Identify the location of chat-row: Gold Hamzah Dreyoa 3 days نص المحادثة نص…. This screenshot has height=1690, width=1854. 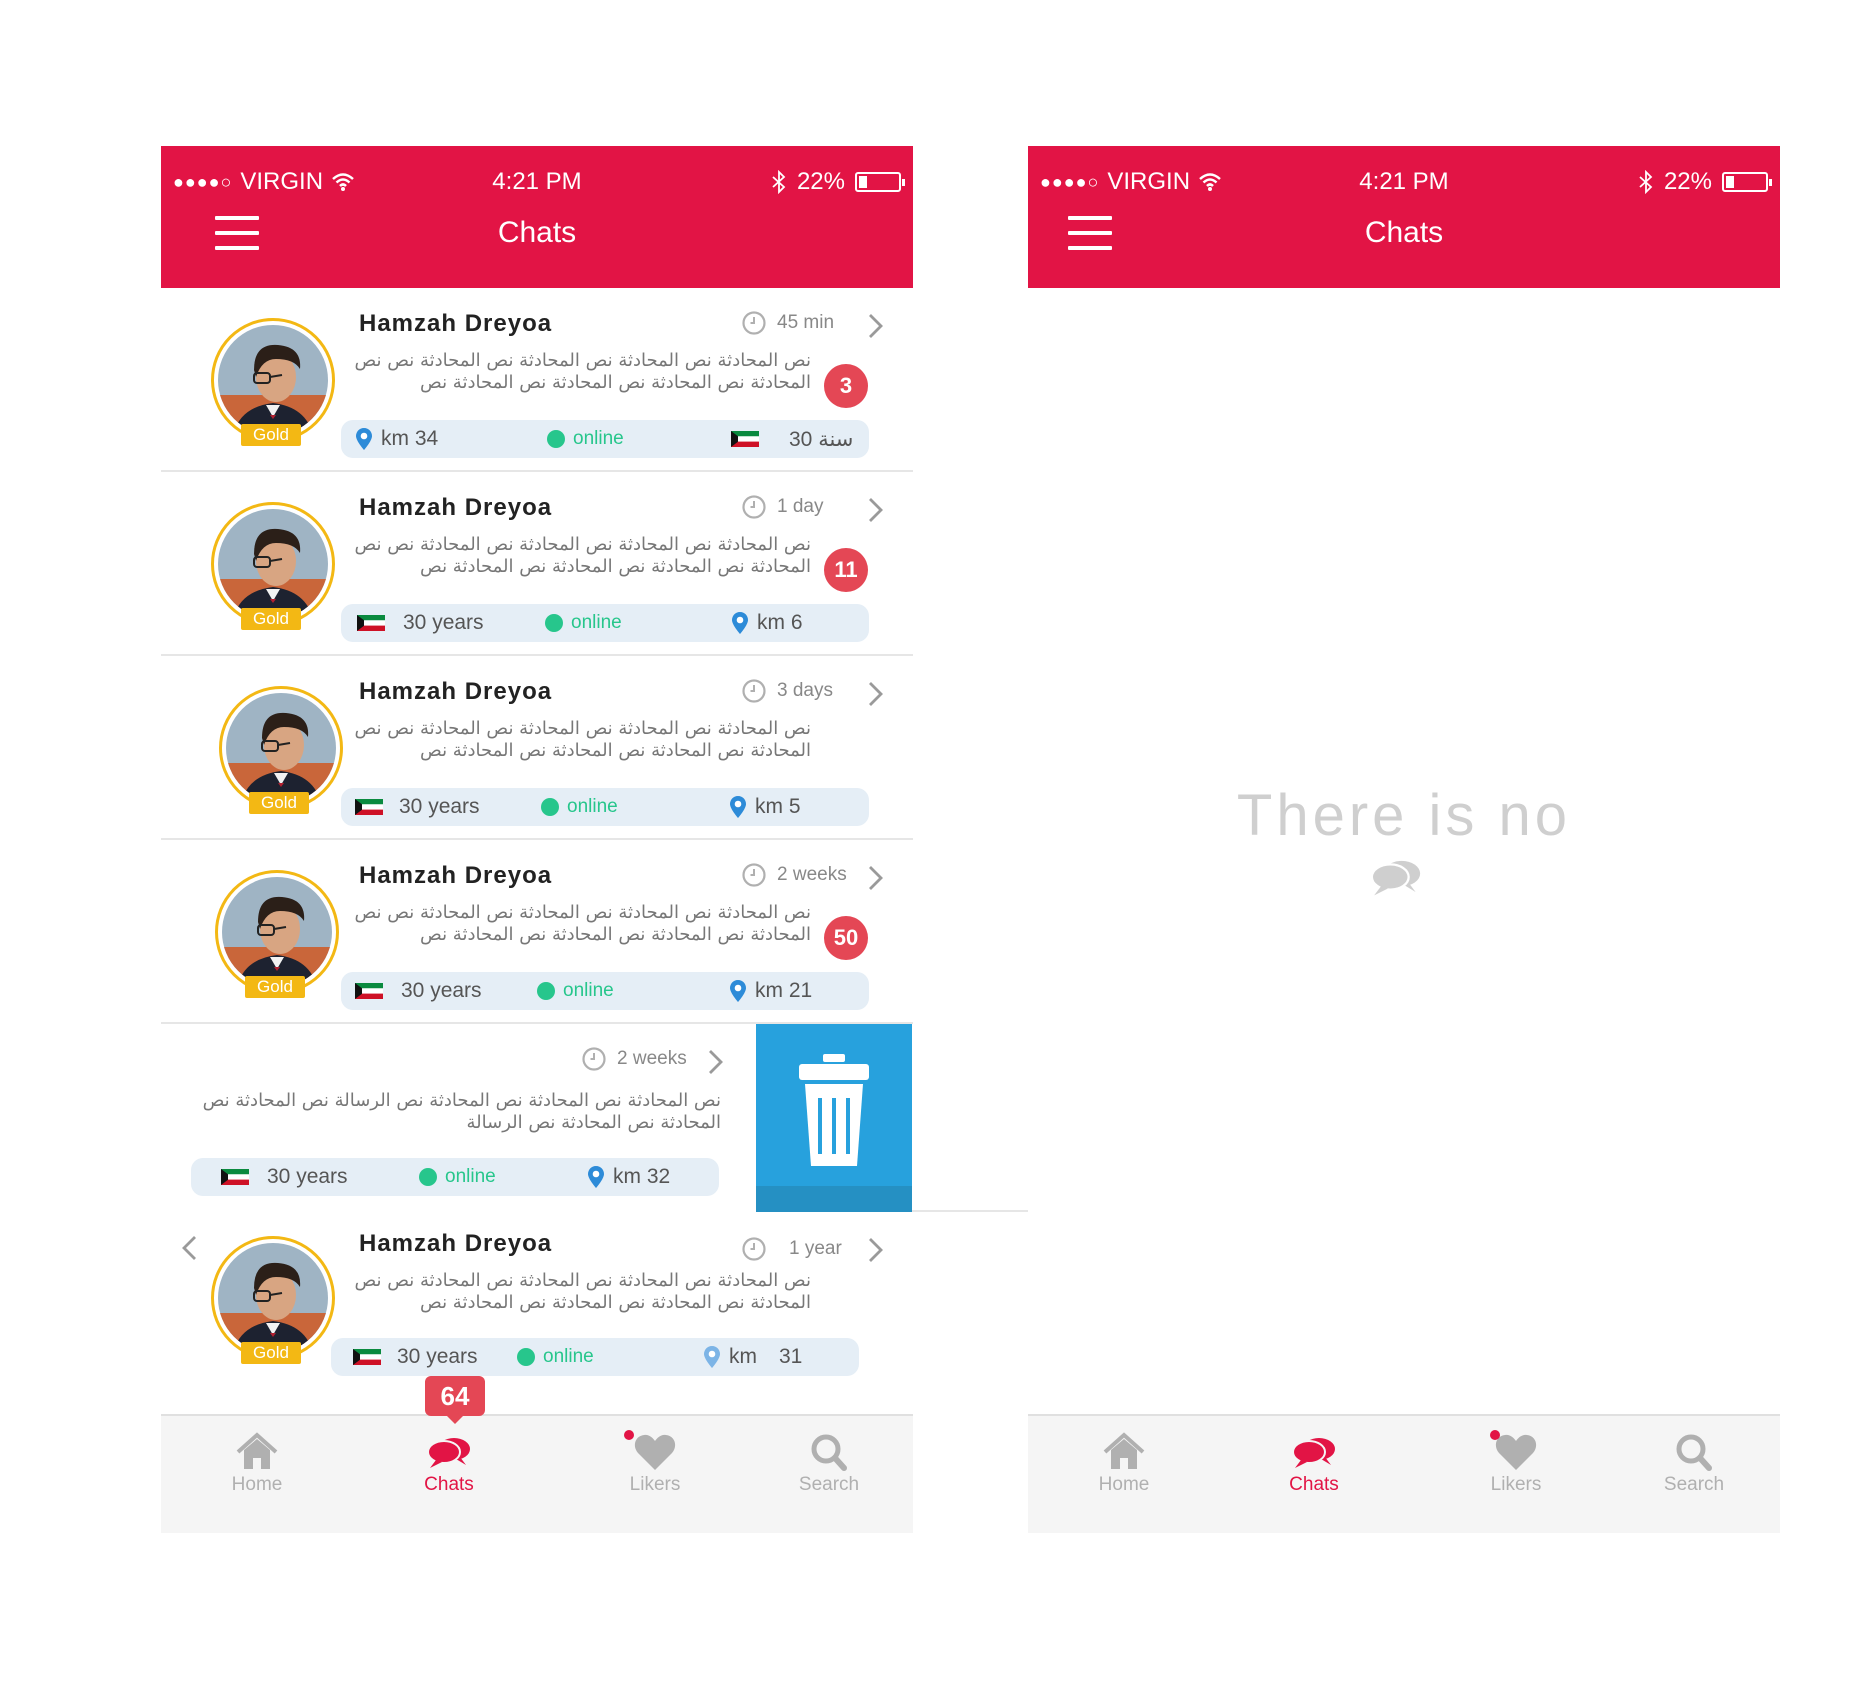
(537, 748).